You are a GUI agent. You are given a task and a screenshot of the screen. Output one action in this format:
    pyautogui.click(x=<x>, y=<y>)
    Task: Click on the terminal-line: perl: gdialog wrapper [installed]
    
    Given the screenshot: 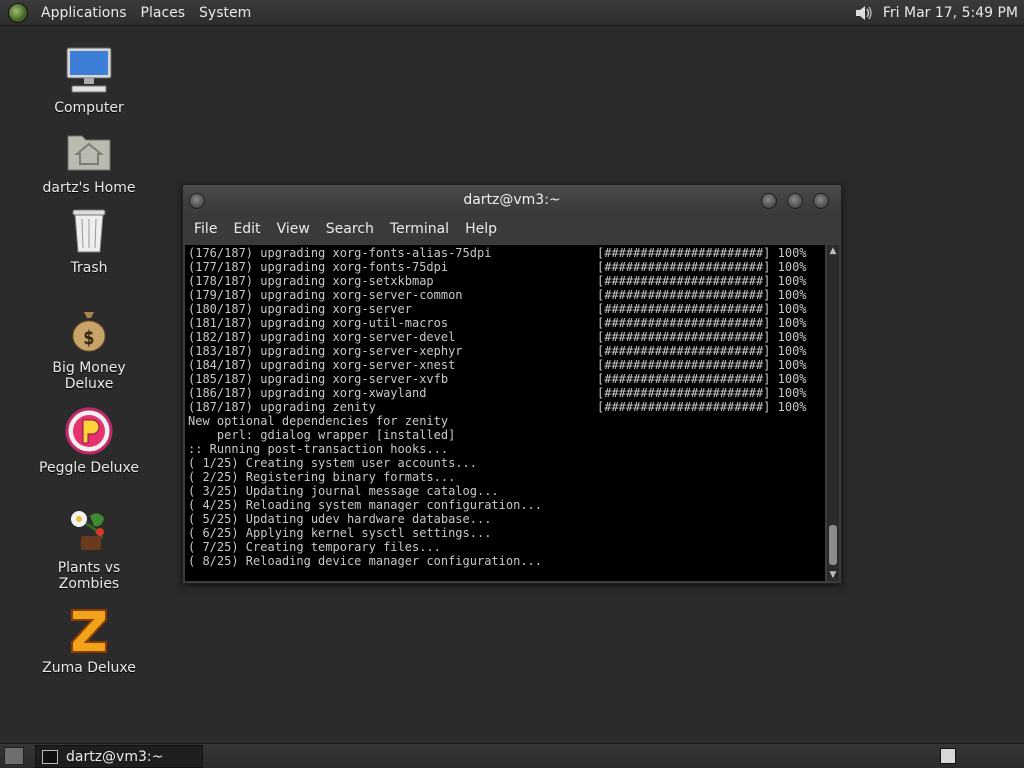 What is the action you would take?
    pyautogui.click(x=322, y=435)
    